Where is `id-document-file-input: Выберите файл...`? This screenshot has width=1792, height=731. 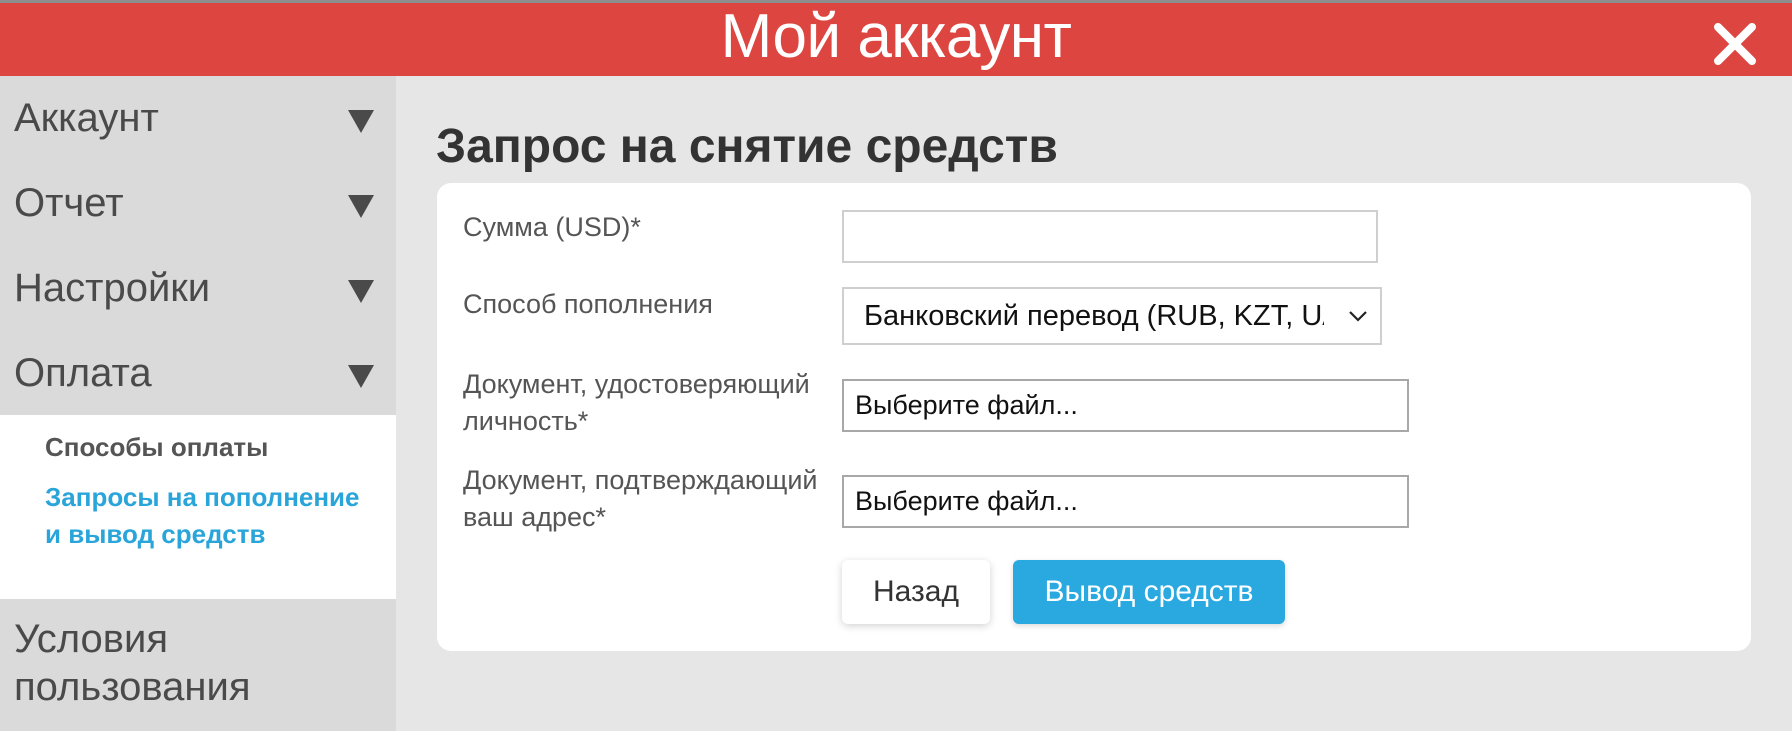
id-document-file-input: Выберите файл... is located at coordinates (1125, 405).